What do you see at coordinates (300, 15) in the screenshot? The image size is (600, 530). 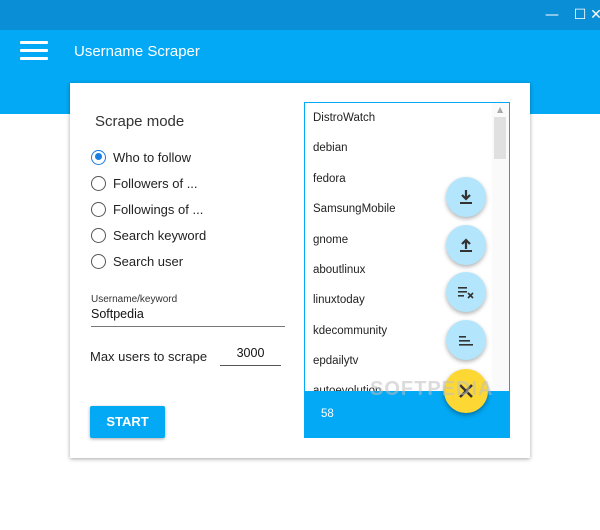 I see `window-titlebar: — ☐ ✕` at bounding box center [300, 15].